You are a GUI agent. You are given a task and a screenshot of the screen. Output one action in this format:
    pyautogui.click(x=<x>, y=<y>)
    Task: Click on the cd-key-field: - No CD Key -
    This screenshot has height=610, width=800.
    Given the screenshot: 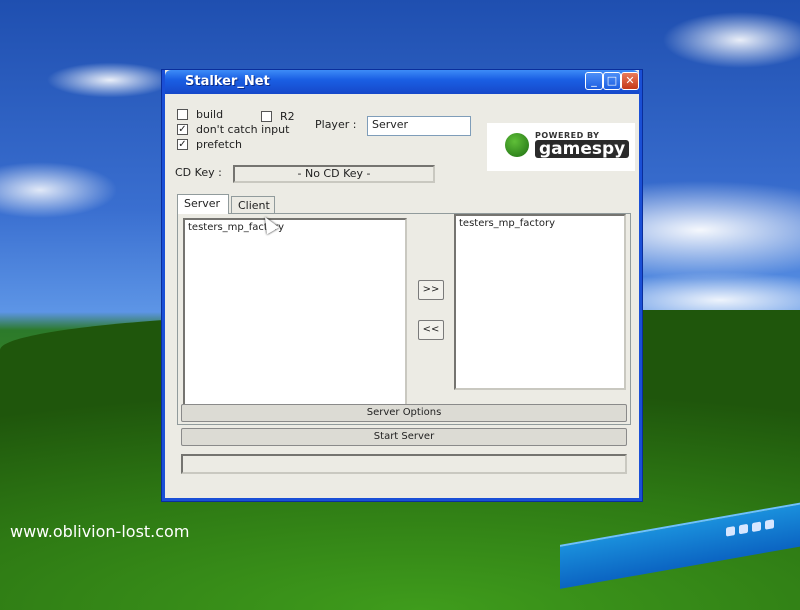 What is the action you would take?
    pyautogui.click(x=334, y=174)
    